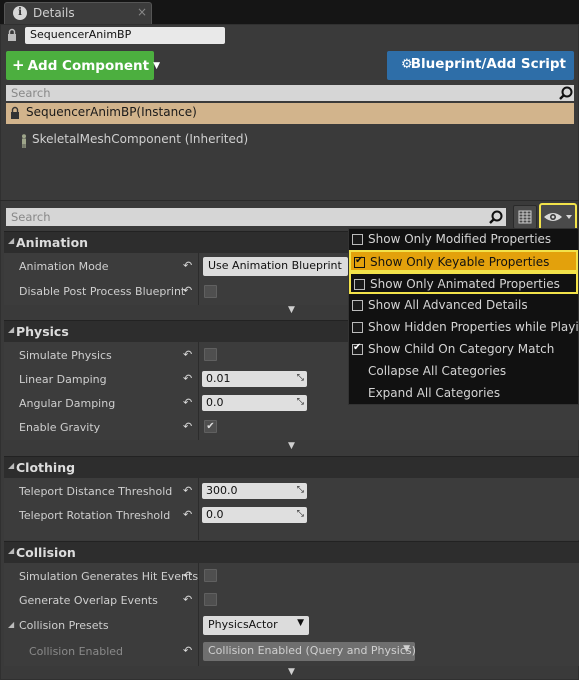 The width and height of the screenshot is (579, 680). Describe the element at coordinates (24, 141) in the screenshot. I see `actor-figure-icon` at that location.